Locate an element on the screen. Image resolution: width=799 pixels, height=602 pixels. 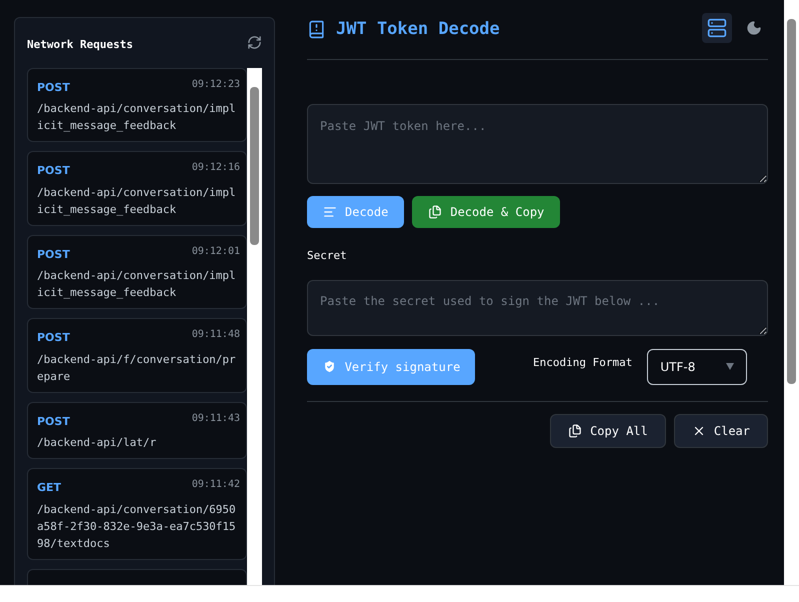
request-card: POST 09:11:43 /backend-api/lat/r is located at coordinates (137, 430).